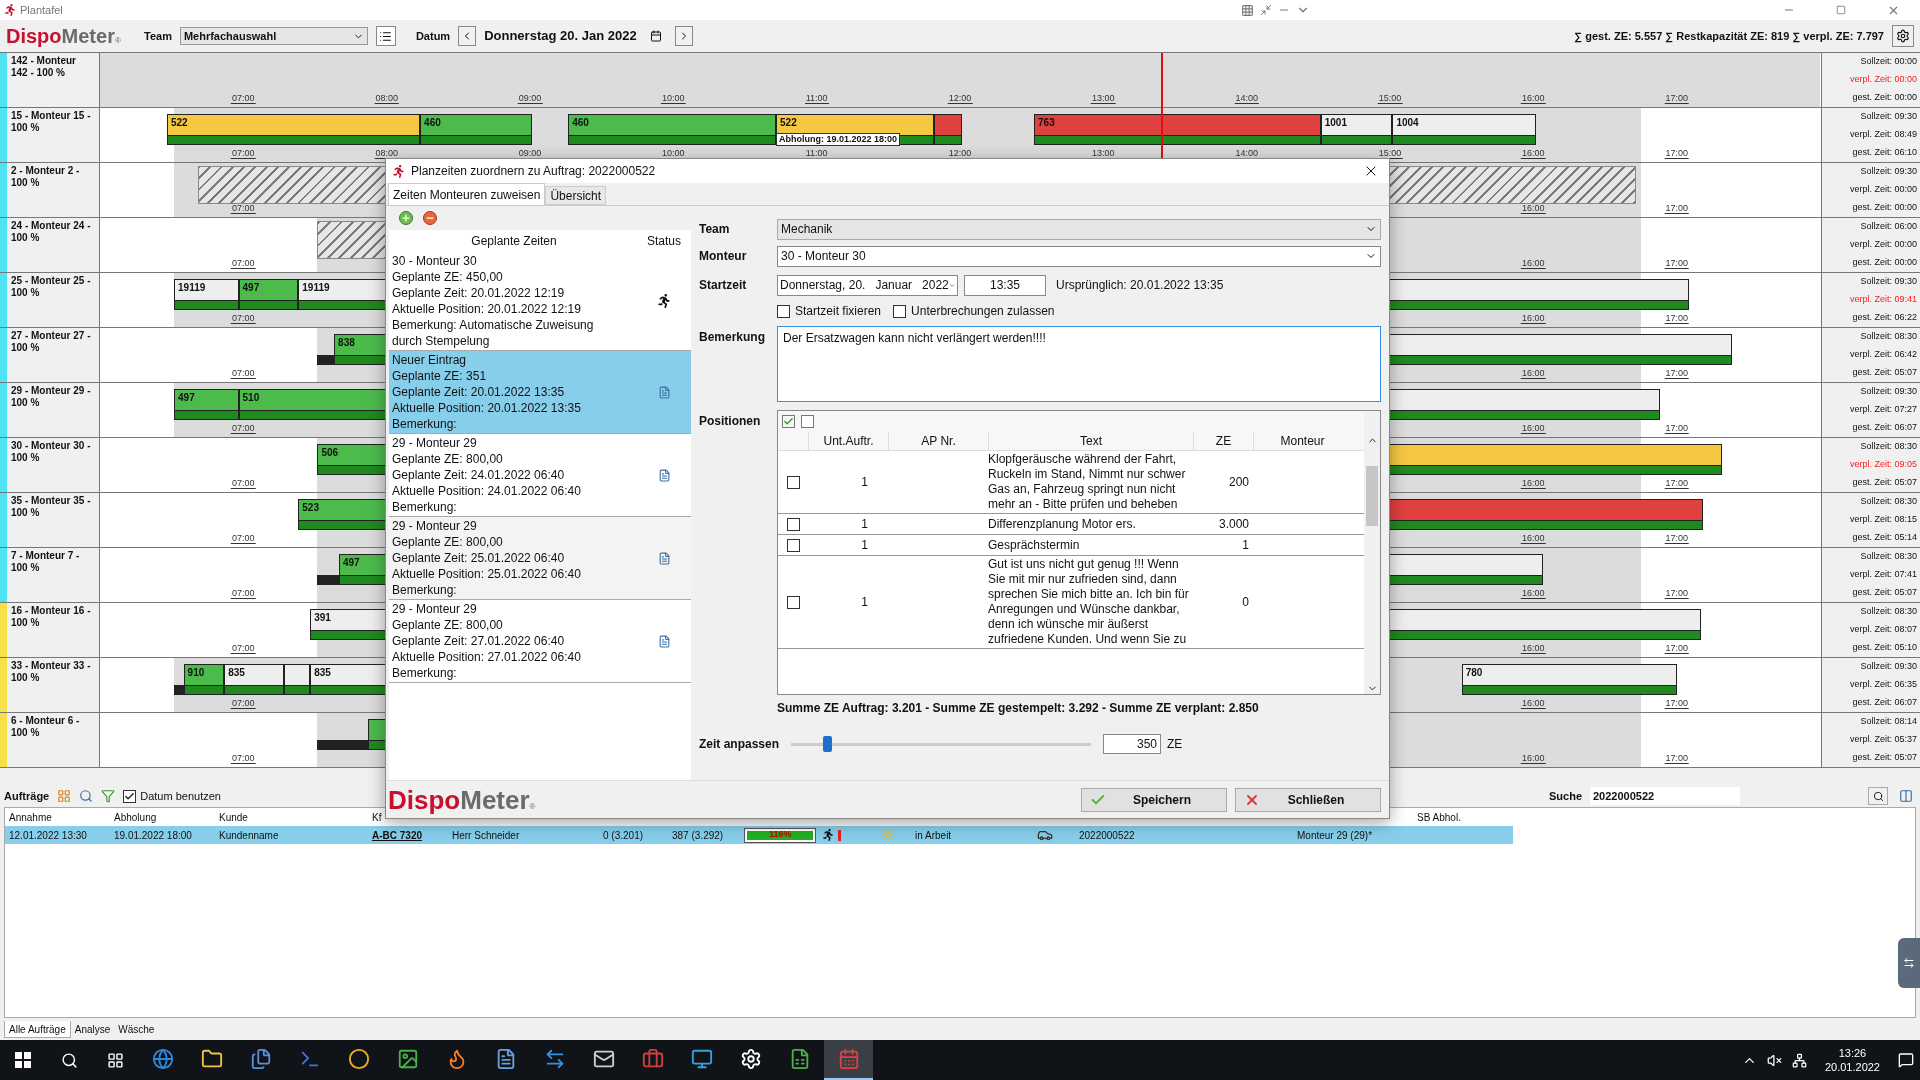 The image size is (1920, 1080). What do you see at coordinates (1888, 447) in the screenshot?
I see `target-time: Sollzeit: 08:30` at bounding box center [1888, 447].